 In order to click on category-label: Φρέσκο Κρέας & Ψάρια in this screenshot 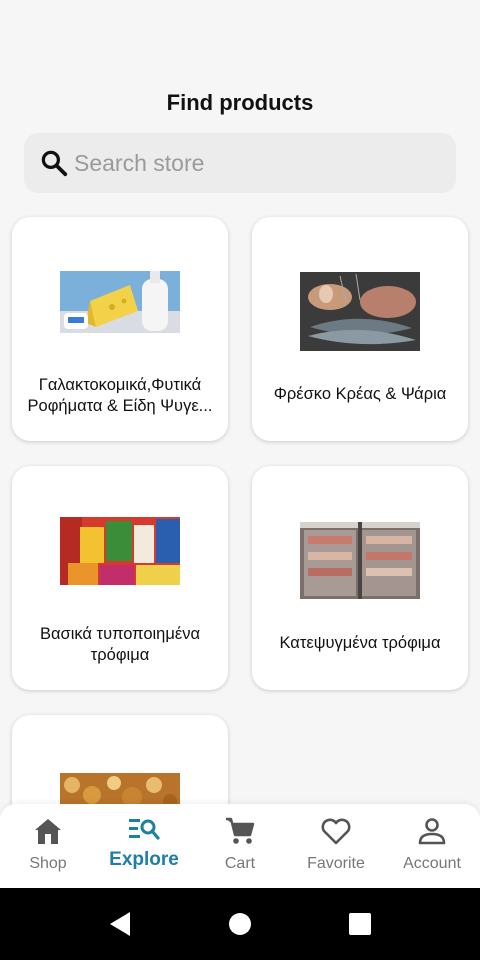, I will do `click(360, 394)`.